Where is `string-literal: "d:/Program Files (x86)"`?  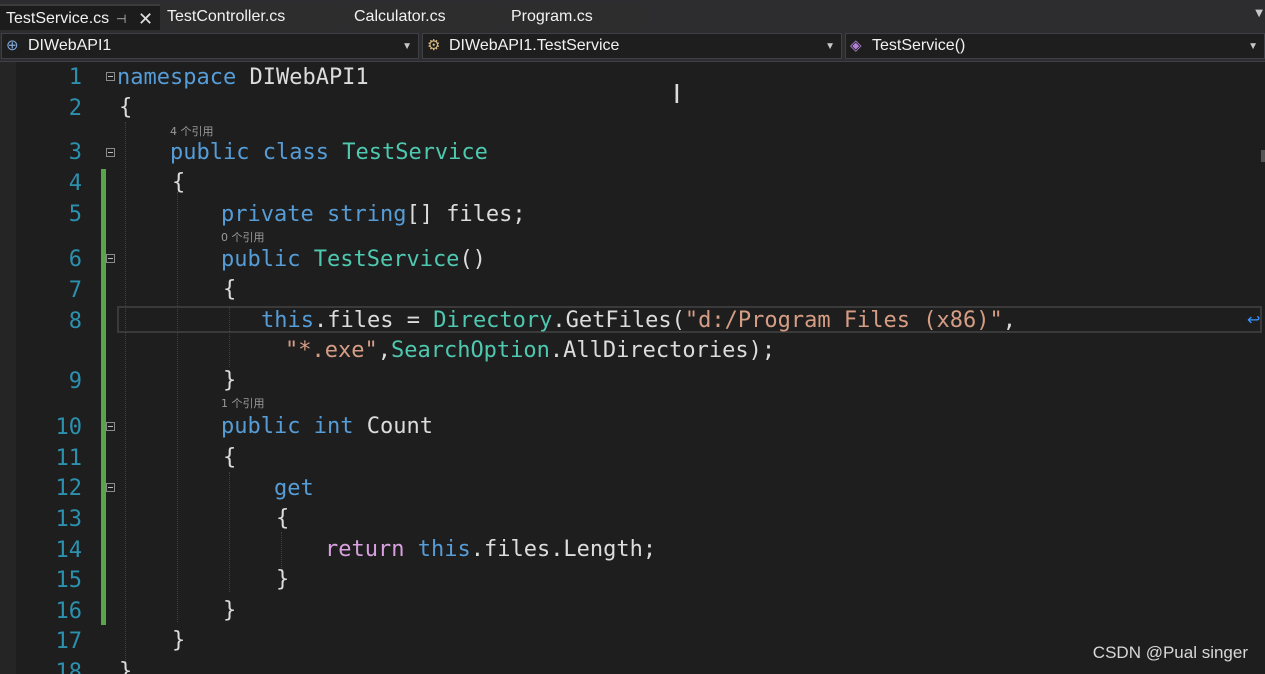
string-literal: "d:/Program Files (x86)" is located at coordinates (843, 320).